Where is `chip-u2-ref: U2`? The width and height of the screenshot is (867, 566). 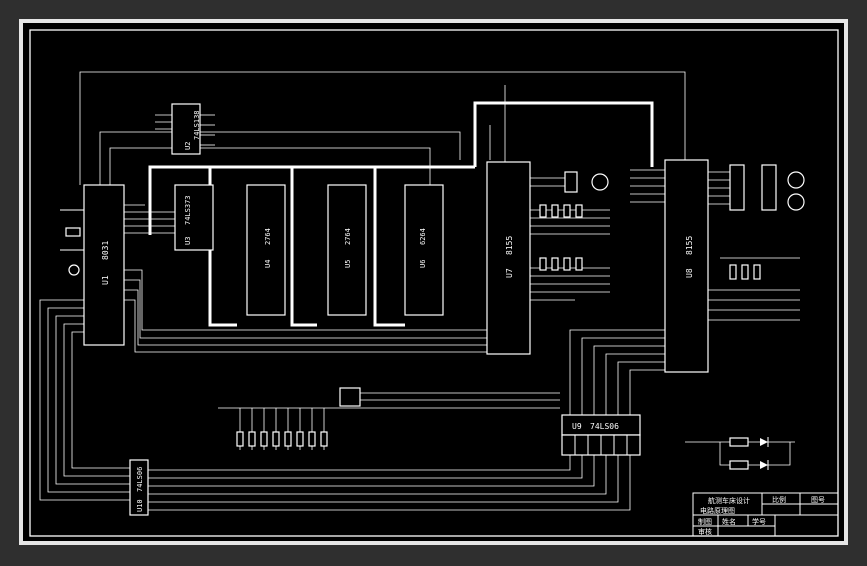
chip-u2-ref: U2 is located at coordinates (188, 146).